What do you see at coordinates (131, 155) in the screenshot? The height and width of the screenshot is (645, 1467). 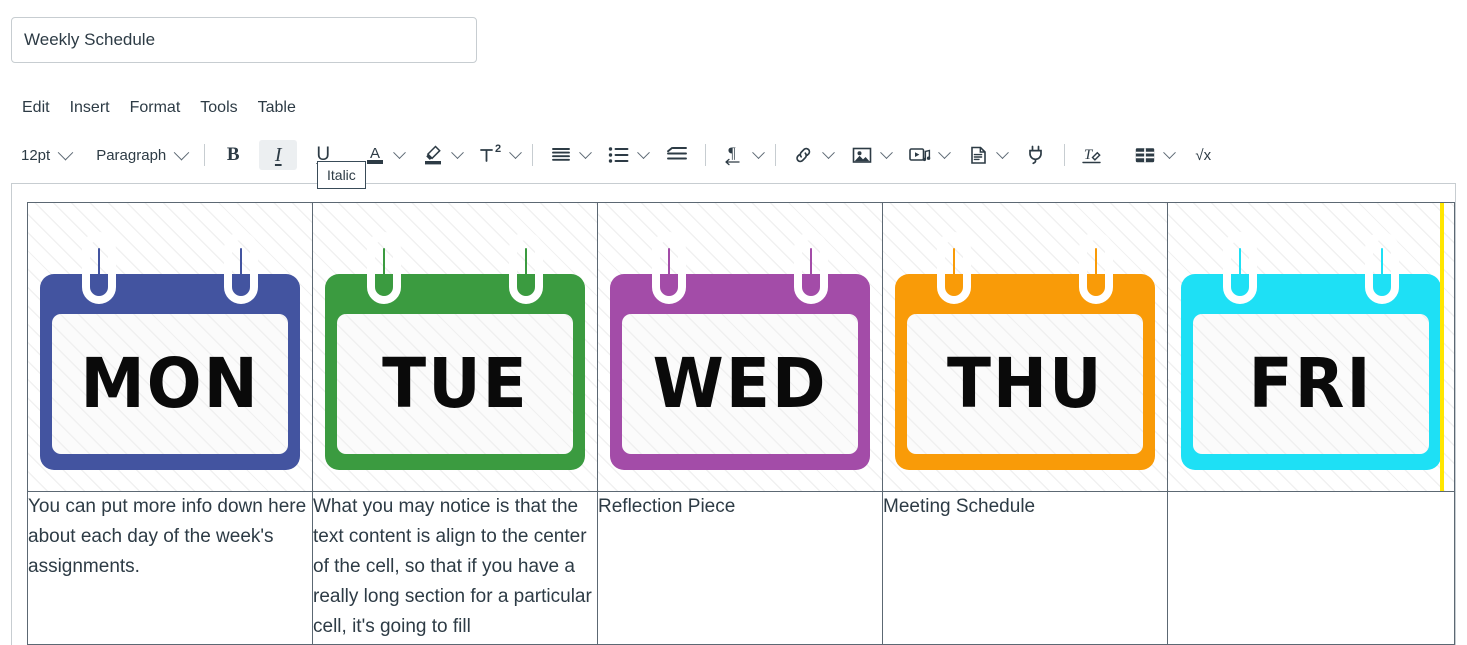 I see `block-format-value: Paragraph` at bounding box center [131, 155].